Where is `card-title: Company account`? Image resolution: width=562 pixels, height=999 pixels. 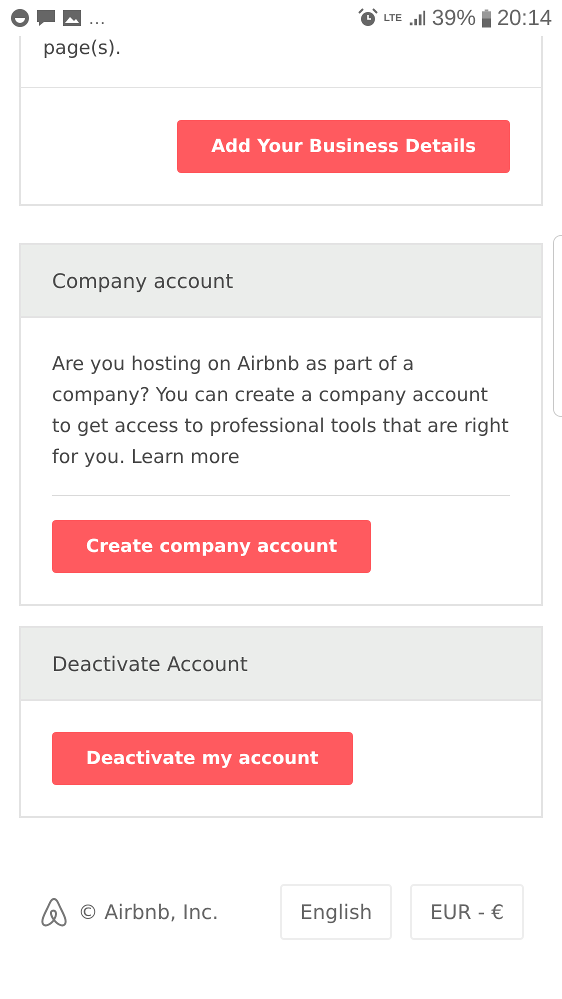 card-title: Company account is located at coordinates (143, 280).